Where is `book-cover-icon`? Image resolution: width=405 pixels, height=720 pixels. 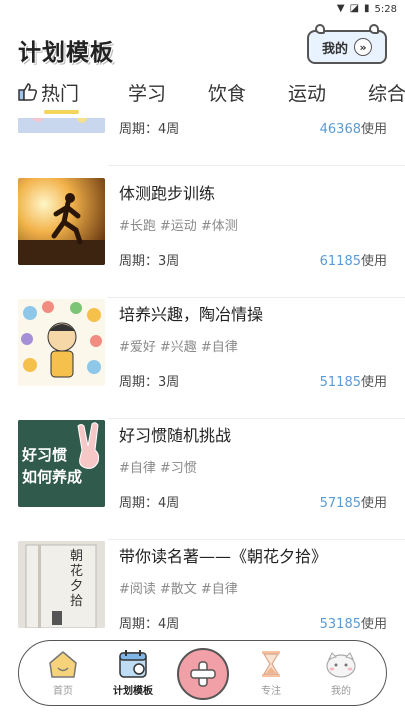
book-cover-icon is located at coordinates (61, 584).